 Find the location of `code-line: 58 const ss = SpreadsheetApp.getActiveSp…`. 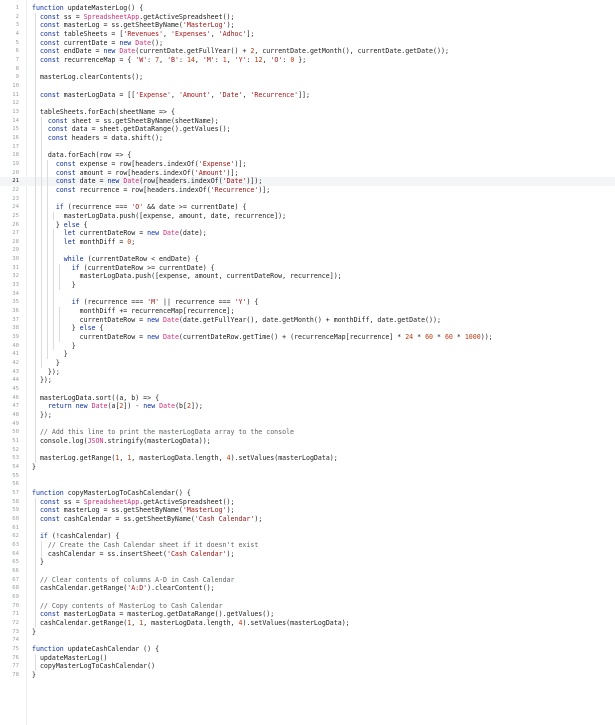

code-line: 58 const ss = SpreadsheetApp.getActiveSp… is located at coordinates (307, 502).